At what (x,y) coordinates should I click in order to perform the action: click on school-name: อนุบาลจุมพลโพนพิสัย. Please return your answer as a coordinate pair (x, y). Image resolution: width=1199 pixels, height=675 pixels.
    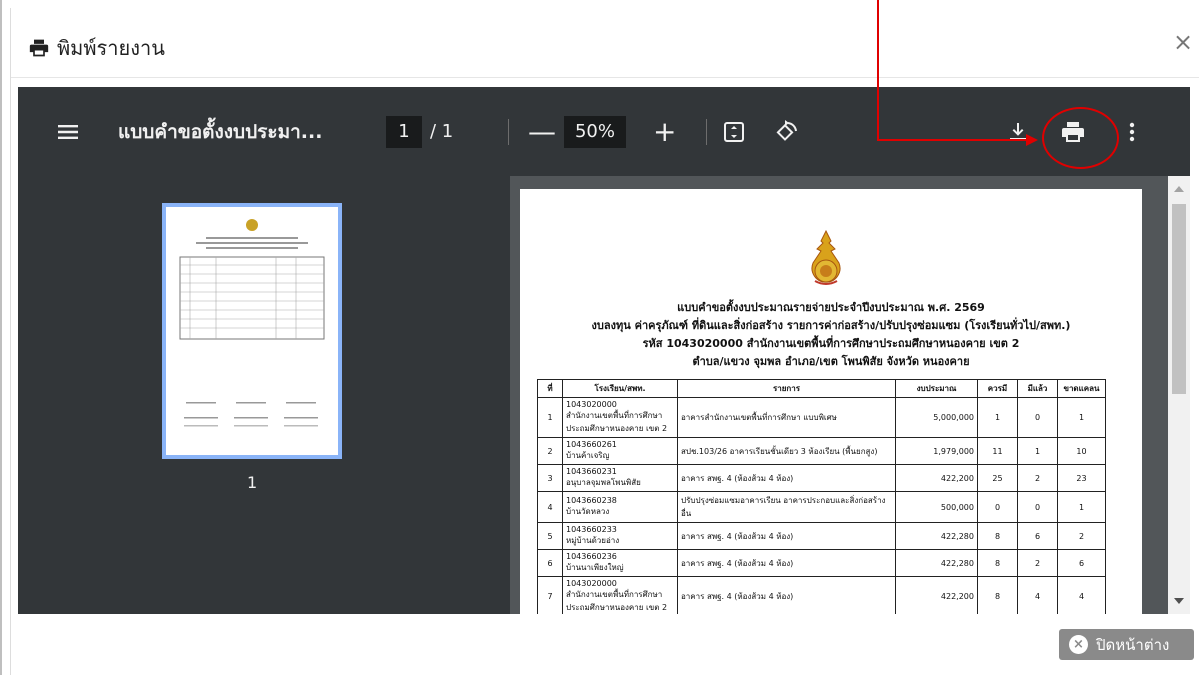
    Looking at the image, I should click on (603, 482).